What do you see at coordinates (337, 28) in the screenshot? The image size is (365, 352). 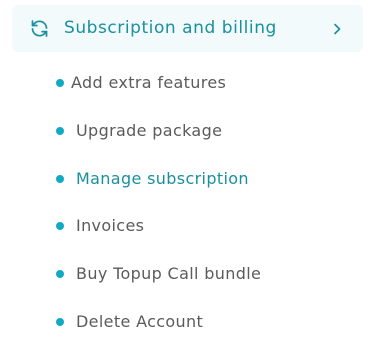 I see `chevron-right-icon` at bounding box center [337, 28].